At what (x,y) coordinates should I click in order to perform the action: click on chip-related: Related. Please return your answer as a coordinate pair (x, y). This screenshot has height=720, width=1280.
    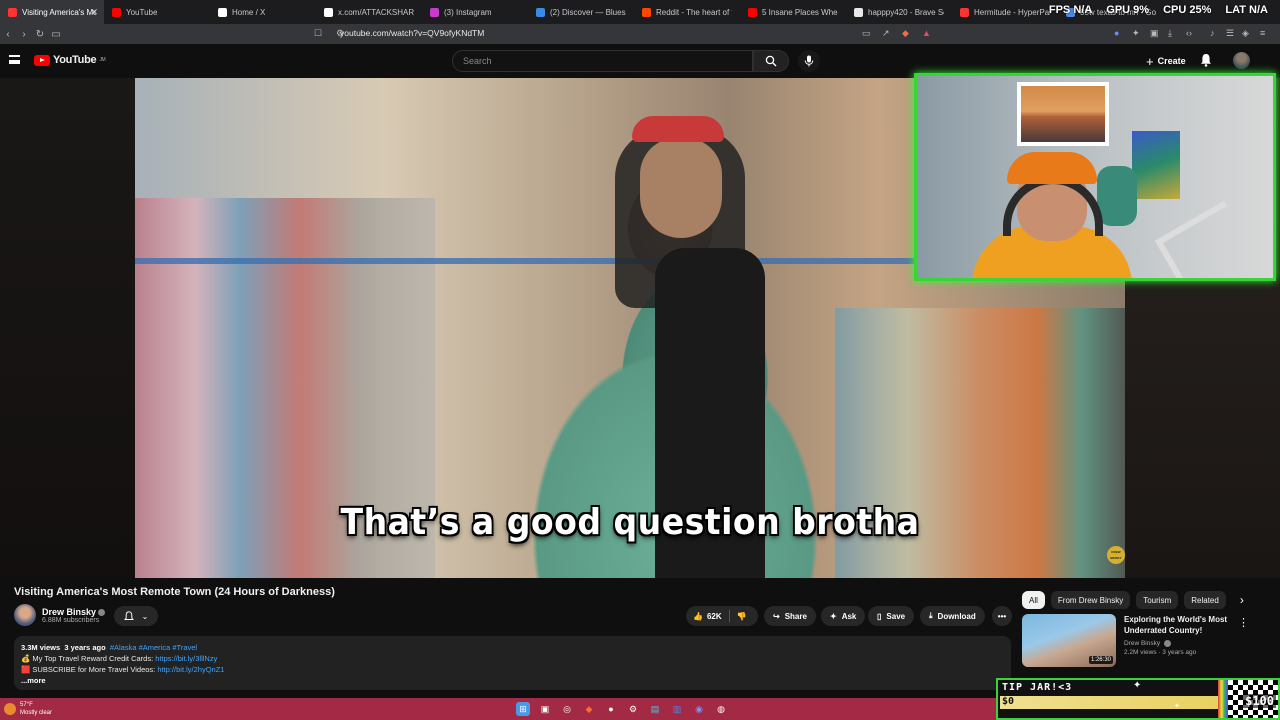
    Looking at the image, I should click on (1205, 600).